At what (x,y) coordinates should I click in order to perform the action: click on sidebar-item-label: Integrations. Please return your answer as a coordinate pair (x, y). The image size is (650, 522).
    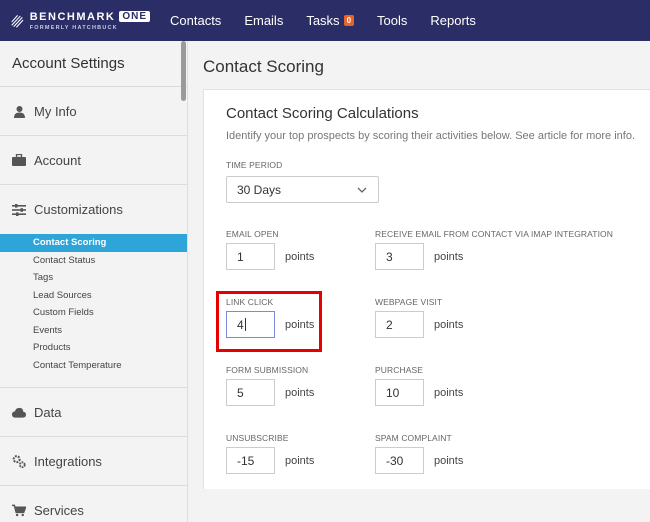
    Looking at the image, I should click on (68, 461).